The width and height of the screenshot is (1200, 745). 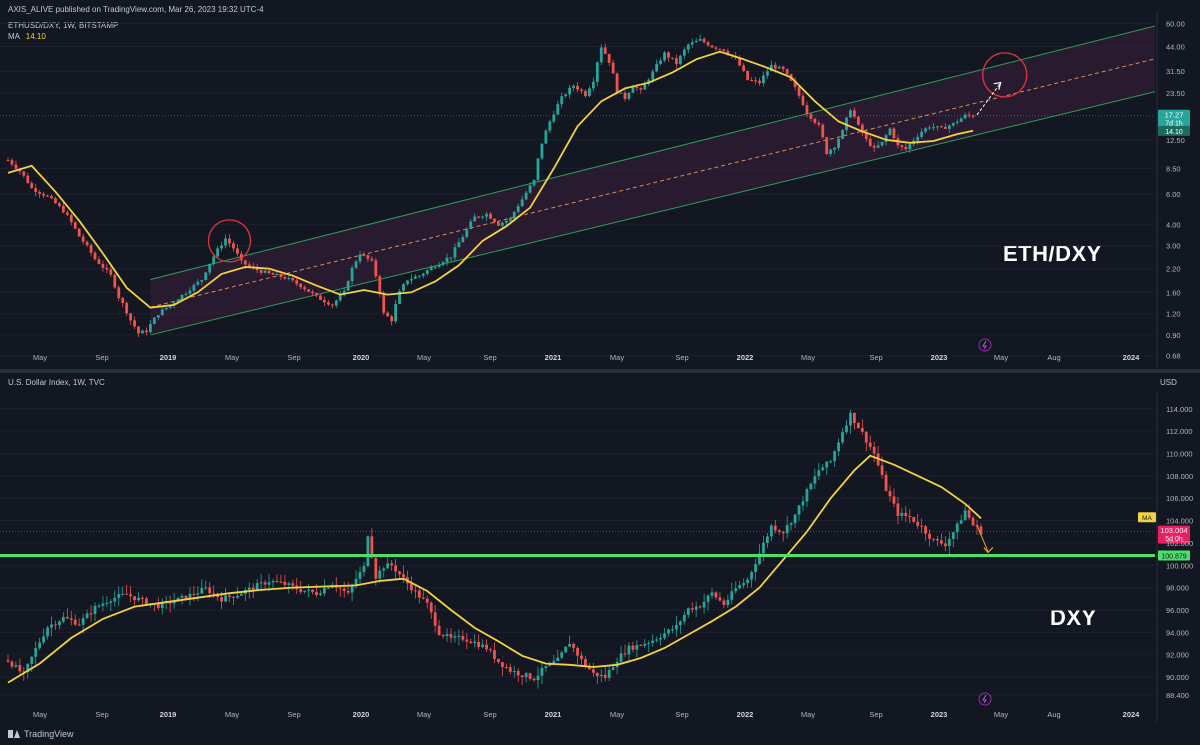 What do you see at coordinates (1132, 357) in the screenshot?
I see `x-tick-label: 2024` at bounding box center [1132, 357].